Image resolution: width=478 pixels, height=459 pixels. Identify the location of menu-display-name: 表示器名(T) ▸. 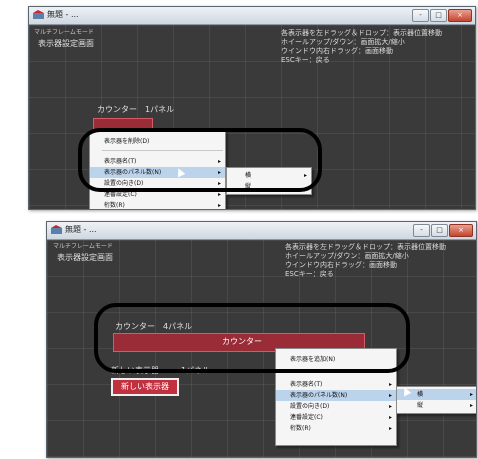
(336, 384).